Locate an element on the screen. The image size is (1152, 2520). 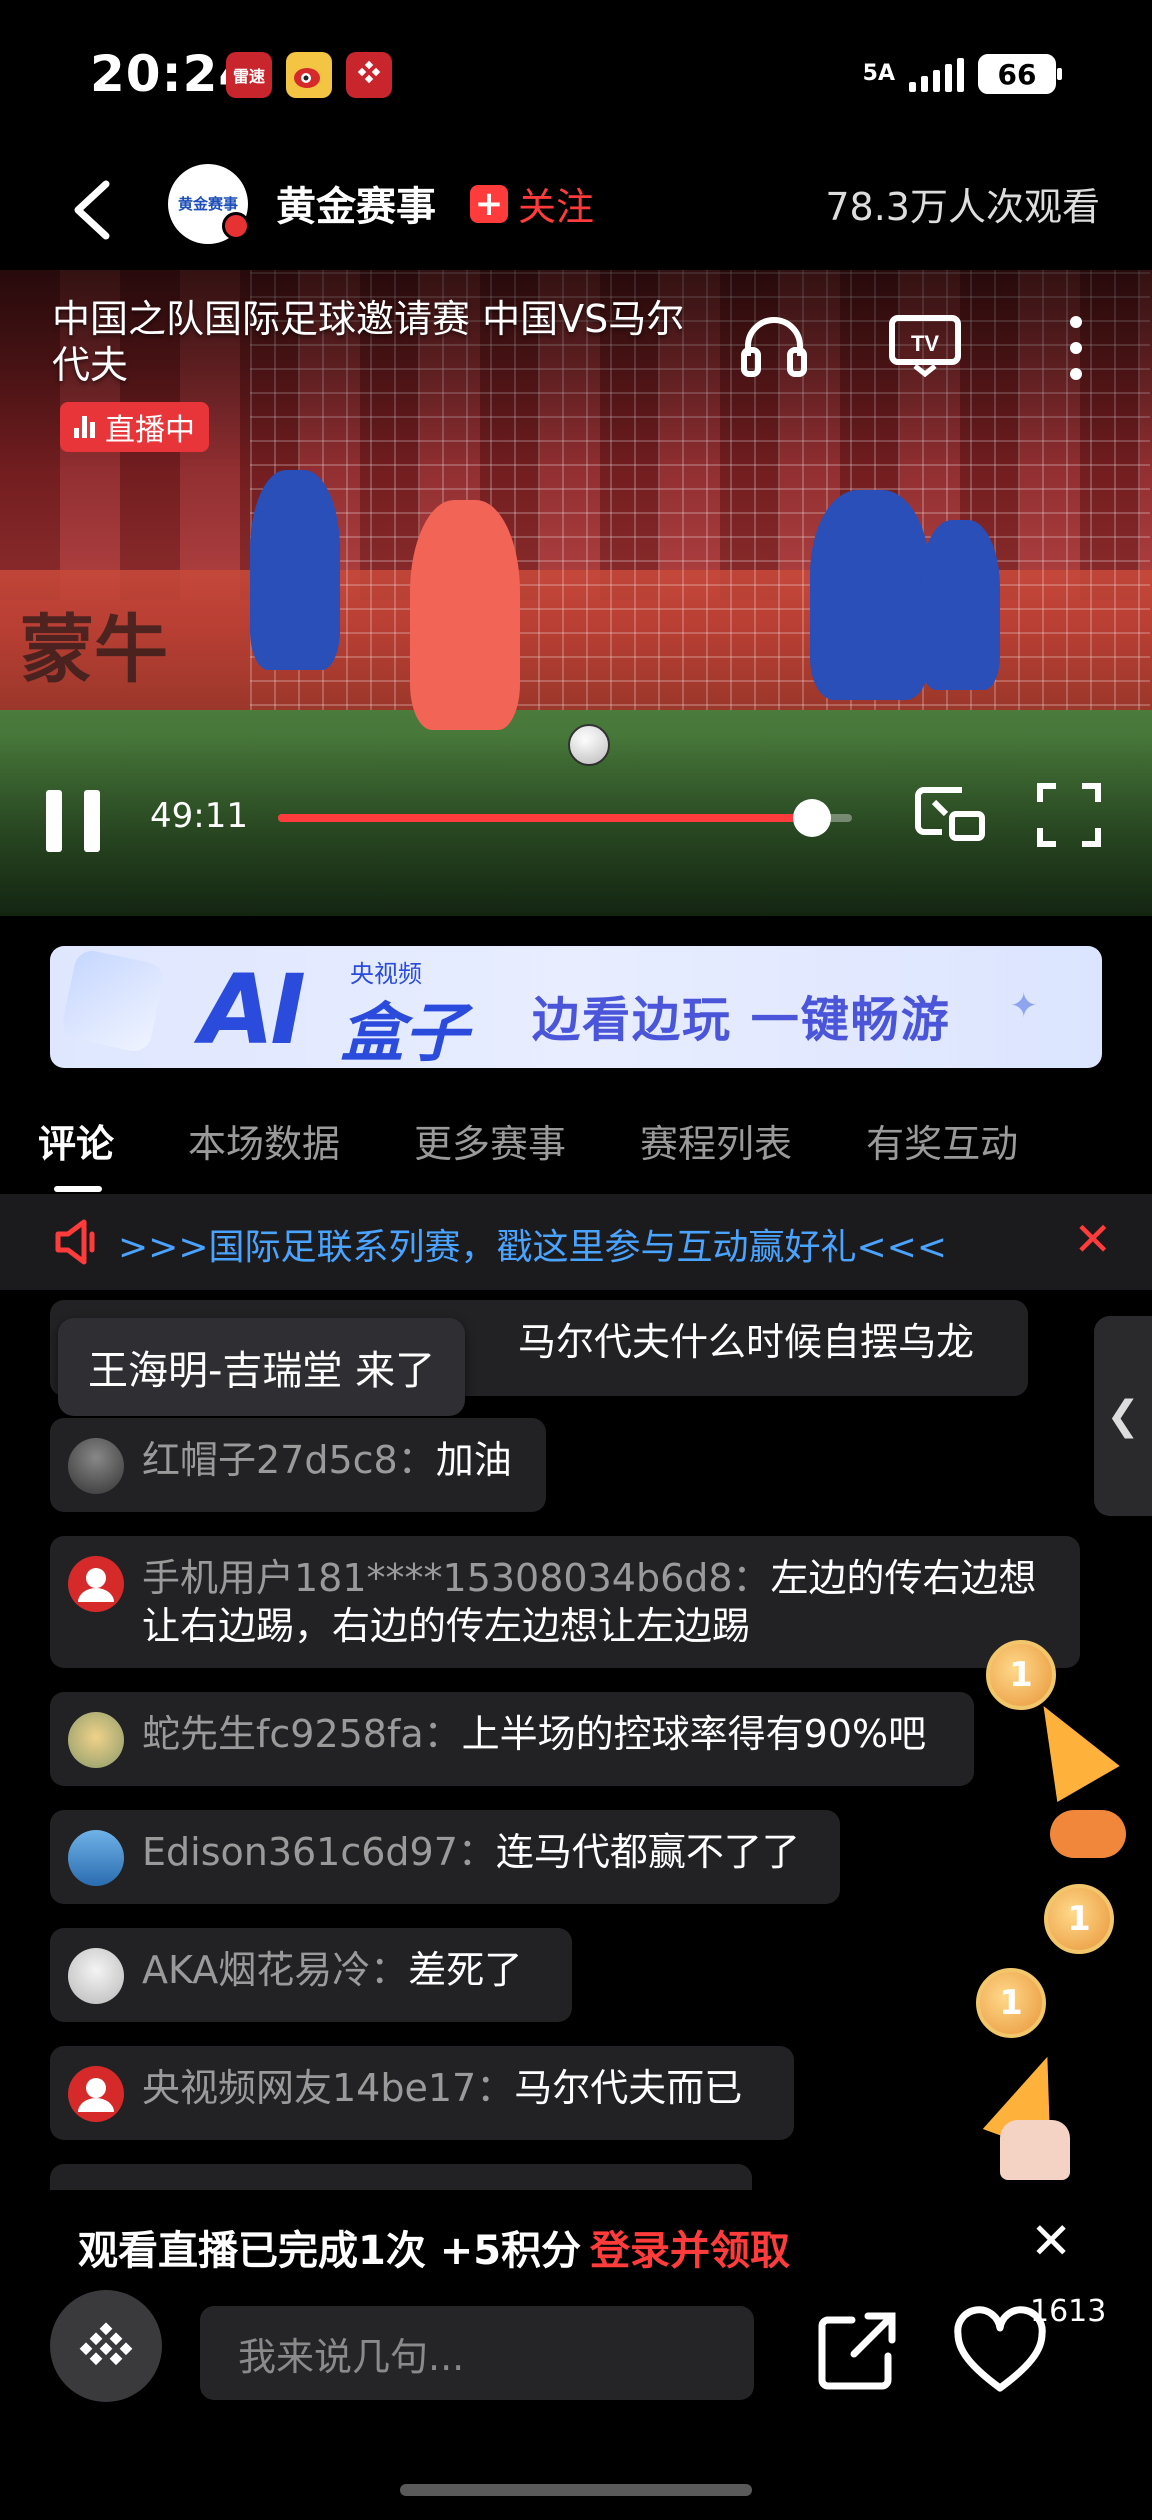
ai-assistant-button is located at coordinates (106, 2346).